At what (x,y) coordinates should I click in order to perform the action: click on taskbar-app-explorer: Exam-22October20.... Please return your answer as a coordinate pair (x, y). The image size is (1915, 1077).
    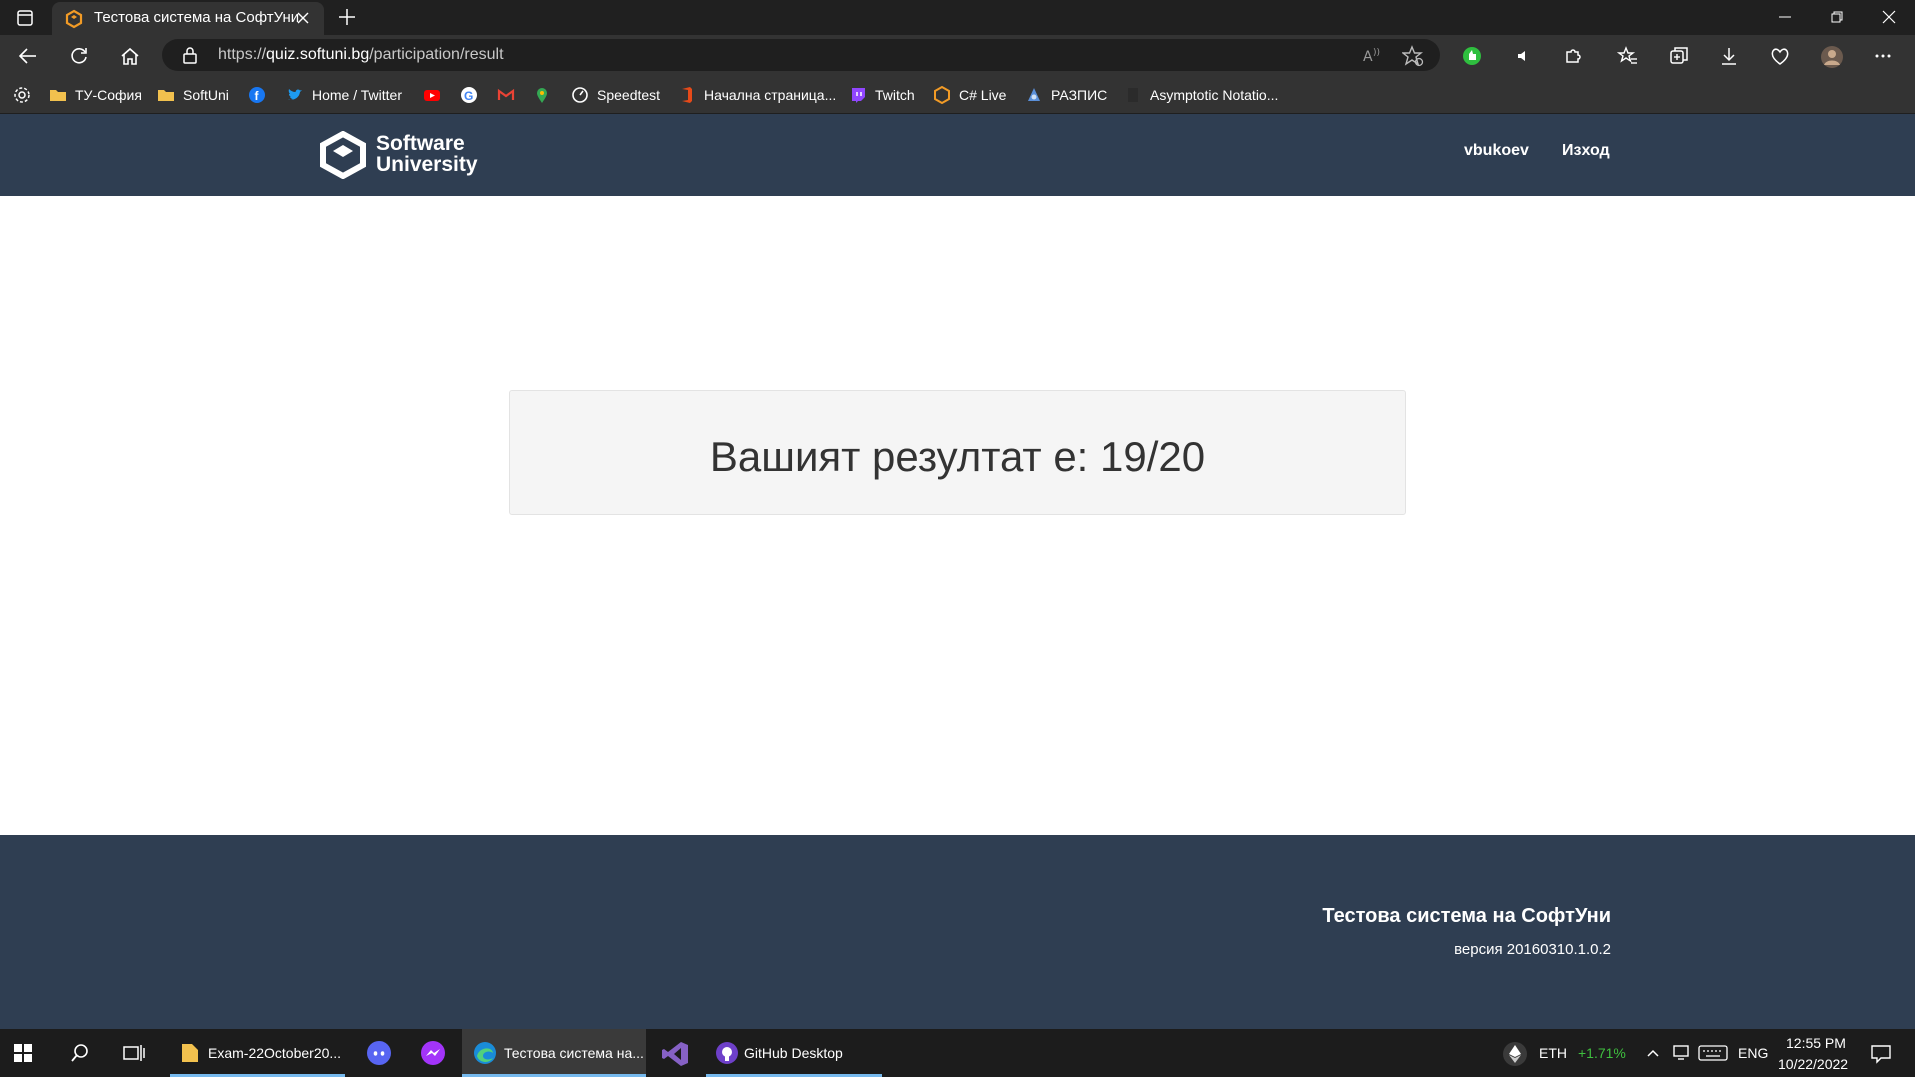
    Looking at the image, I should click on (257, 1053).